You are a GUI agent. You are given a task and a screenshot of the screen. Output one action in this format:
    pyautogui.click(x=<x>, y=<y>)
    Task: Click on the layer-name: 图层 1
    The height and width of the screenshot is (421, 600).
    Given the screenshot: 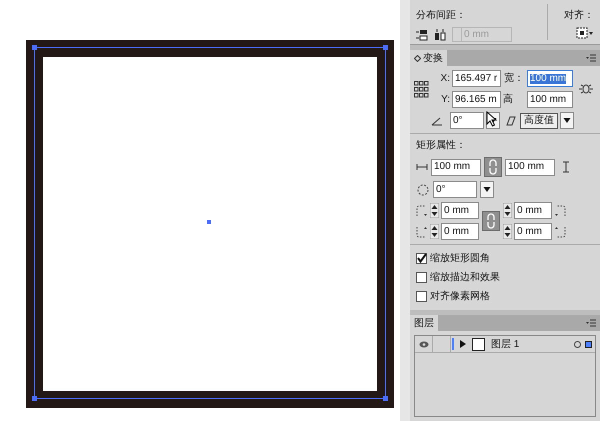 What is the action you would take?
    pyautogui.click(x=532, y=344)
    